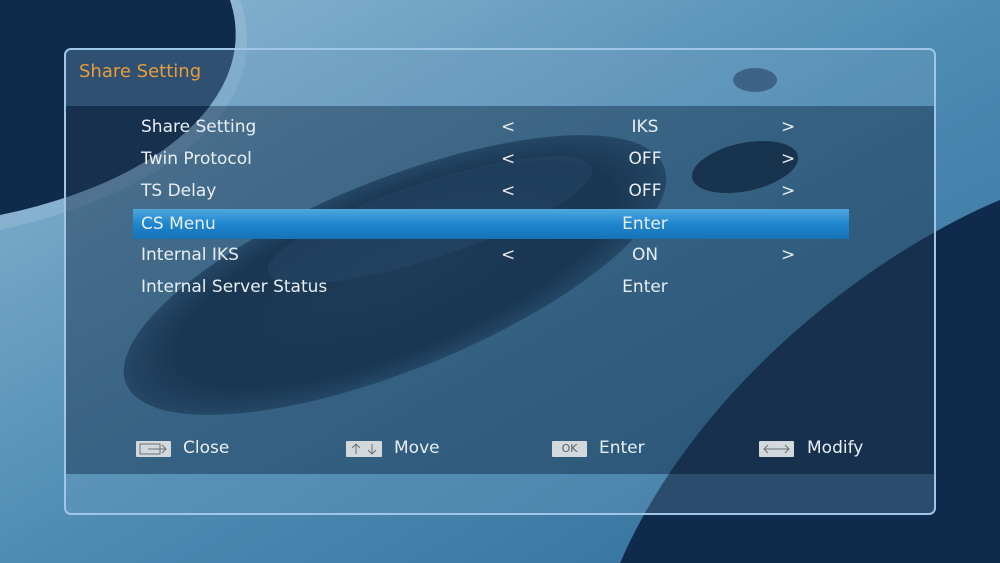 This screenshot has width=1000, height=563. I want to click on menu-item-internal-server-status: Internal Server Status Enter, so click(491, 287).